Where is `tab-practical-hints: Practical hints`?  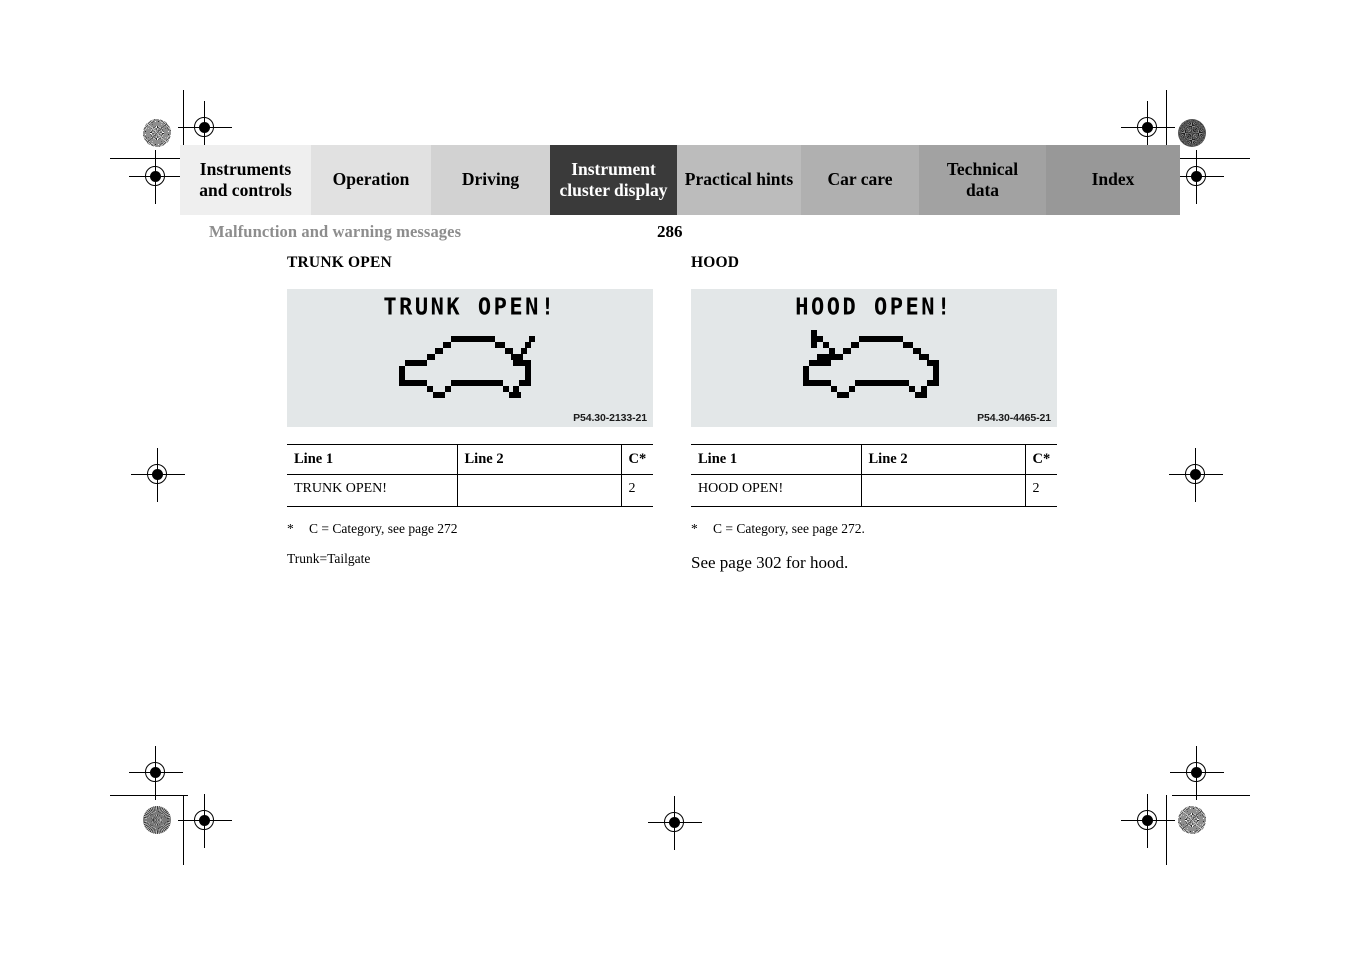 tab-practical-hints: Practical hints is located at coordinates (739, 180).